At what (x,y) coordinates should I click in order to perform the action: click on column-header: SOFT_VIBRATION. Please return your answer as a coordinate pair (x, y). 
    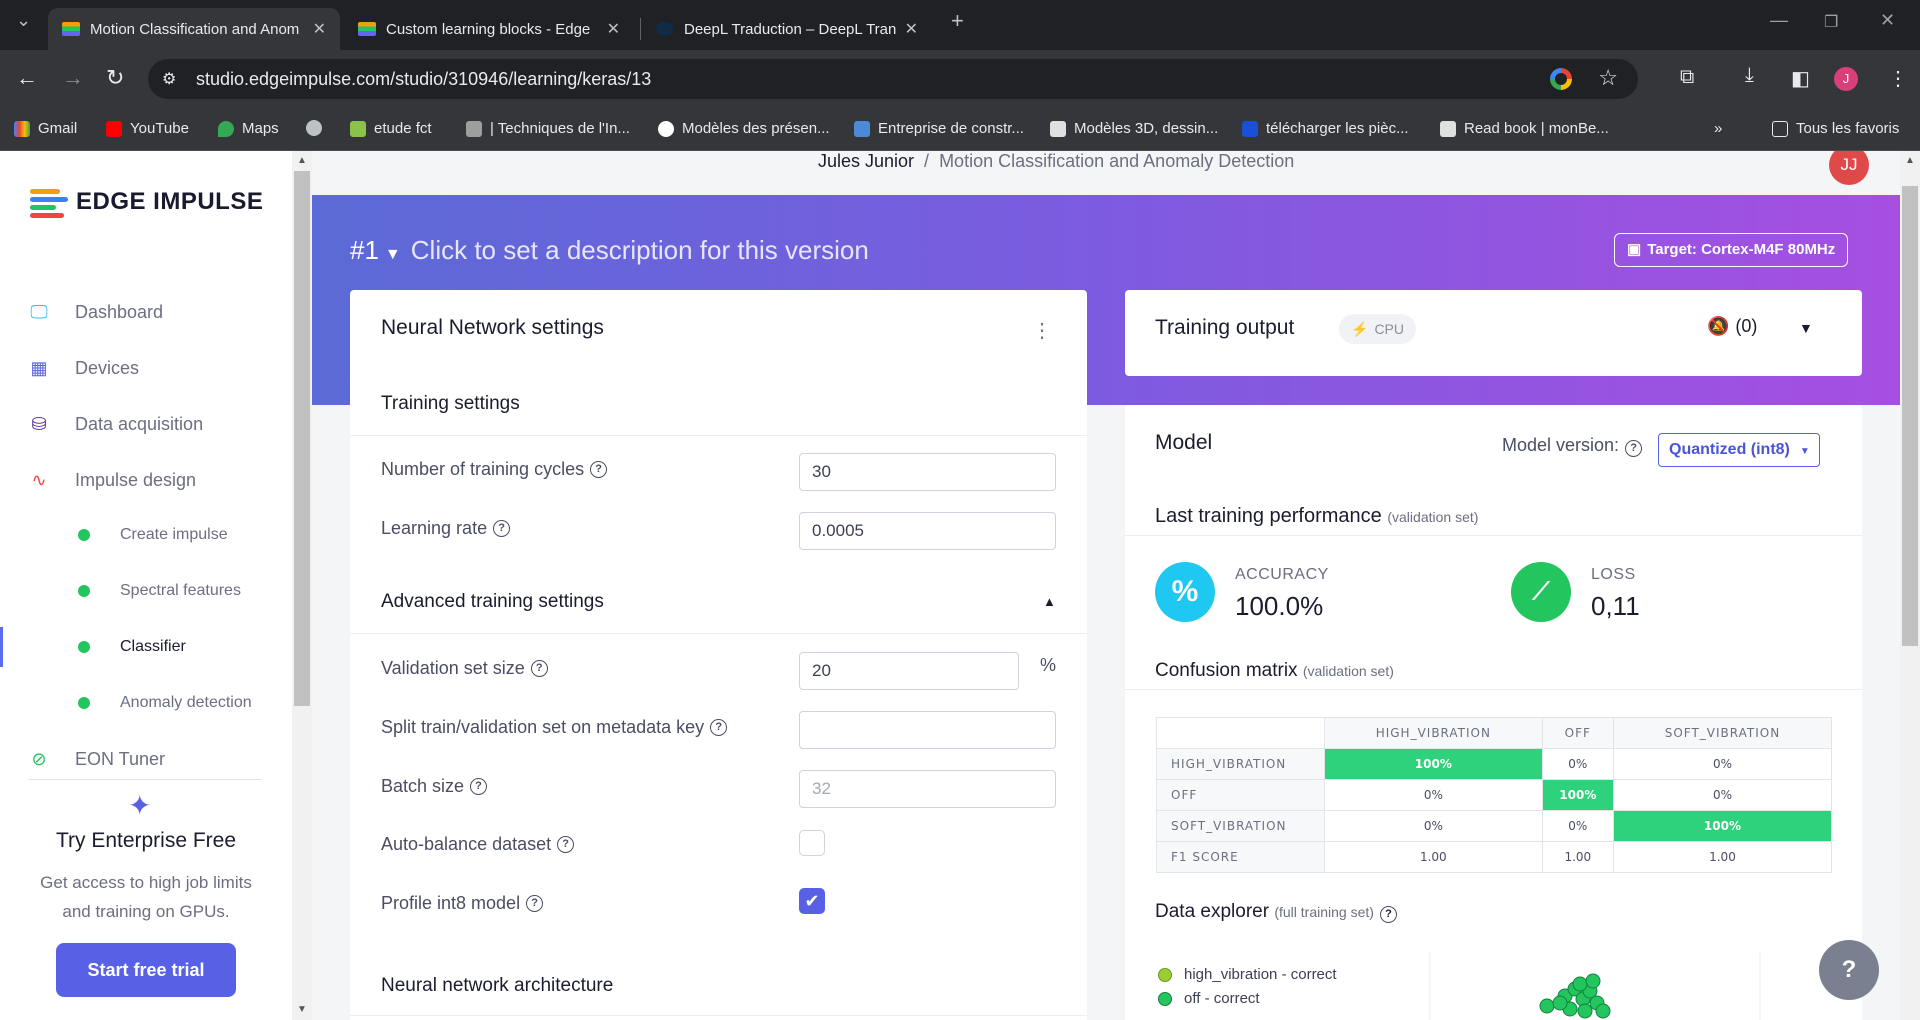
    Looking at the image, I should click on (1722, 733).